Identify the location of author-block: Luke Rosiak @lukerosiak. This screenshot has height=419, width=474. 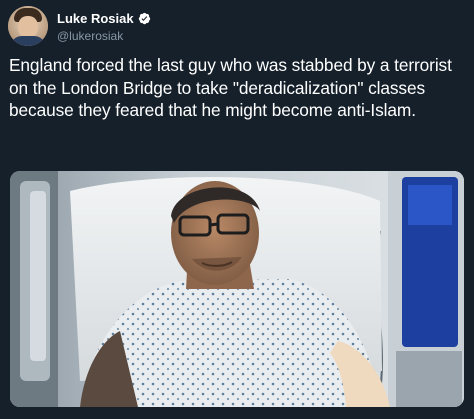
(104, 26).